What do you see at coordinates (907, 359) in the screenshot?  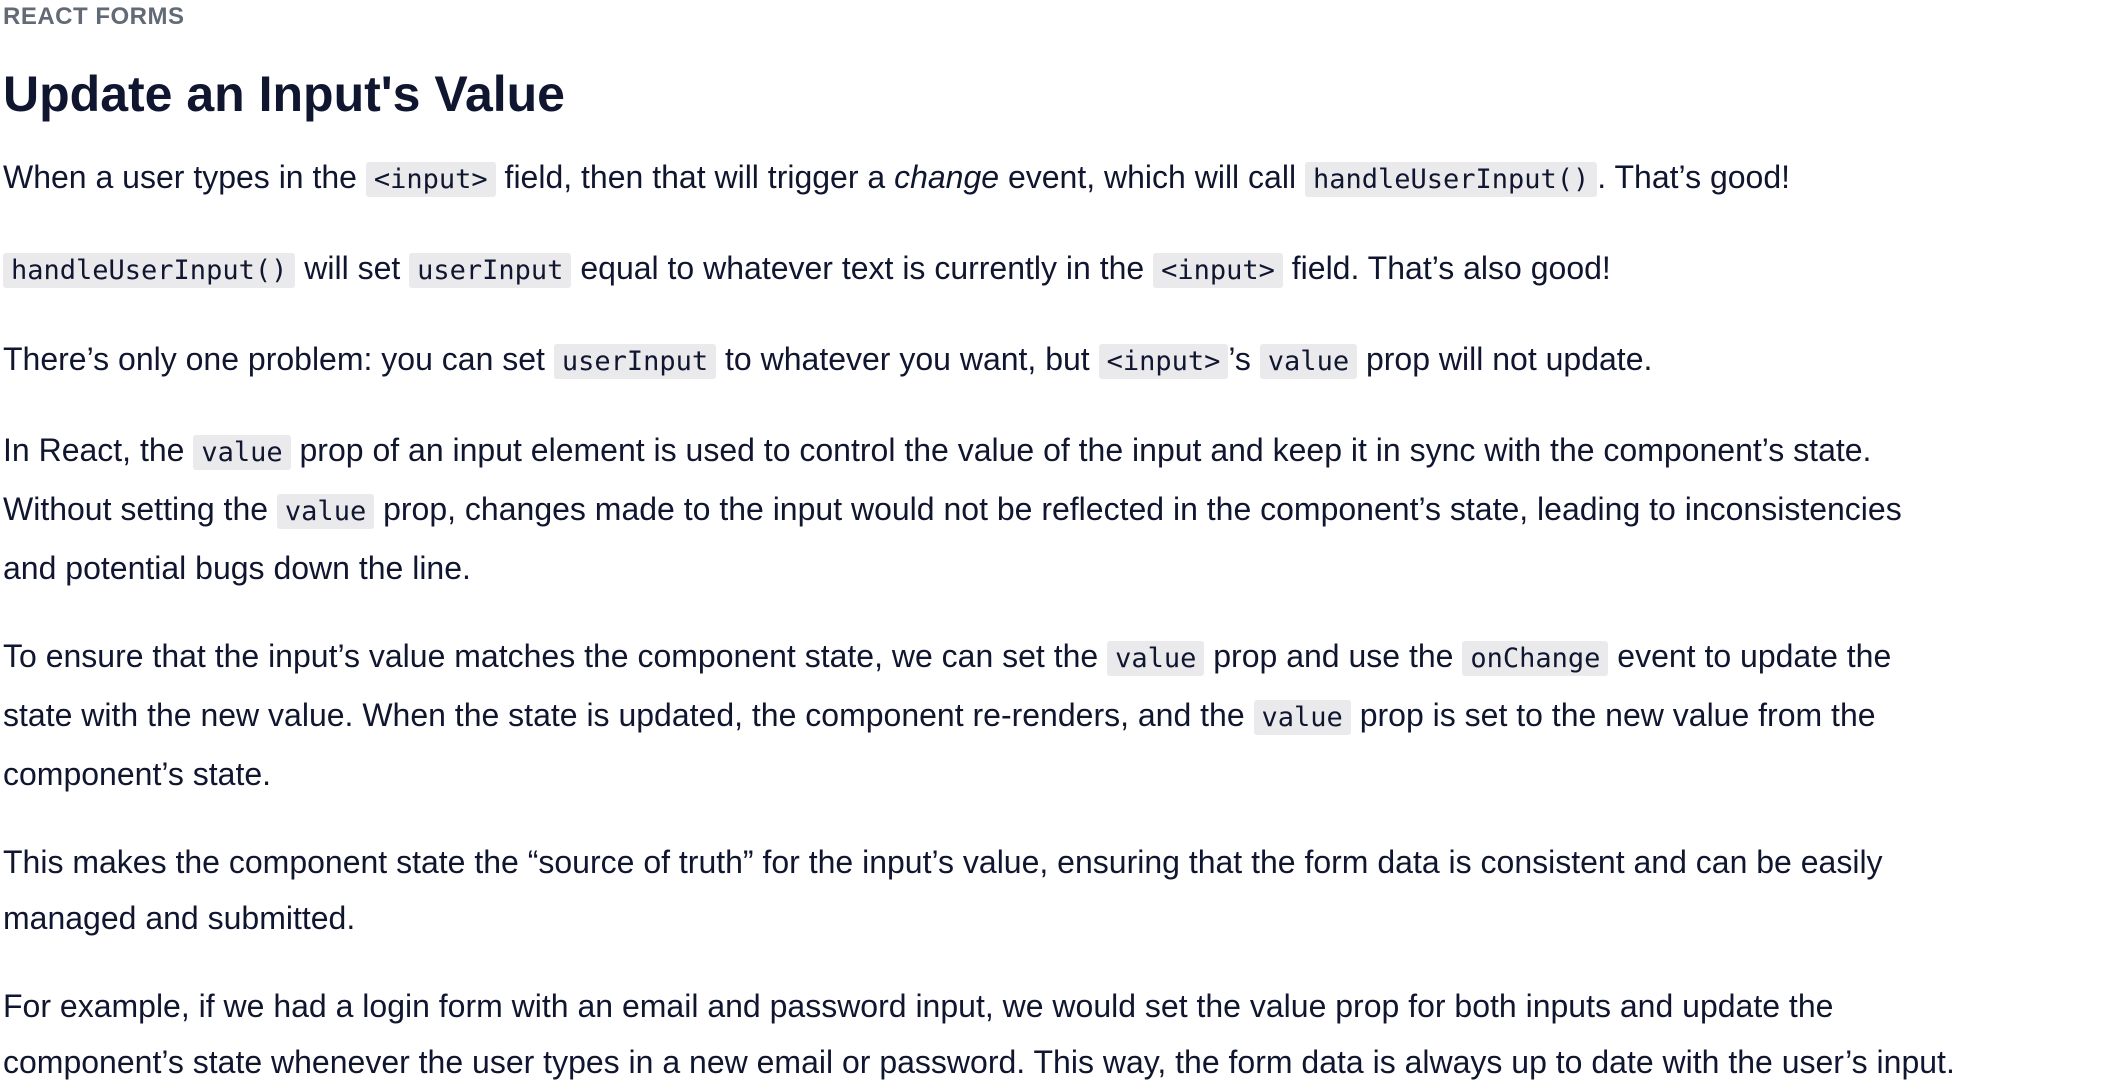 I see `text: to whatever you want, but` at bounding box center [907, 359].